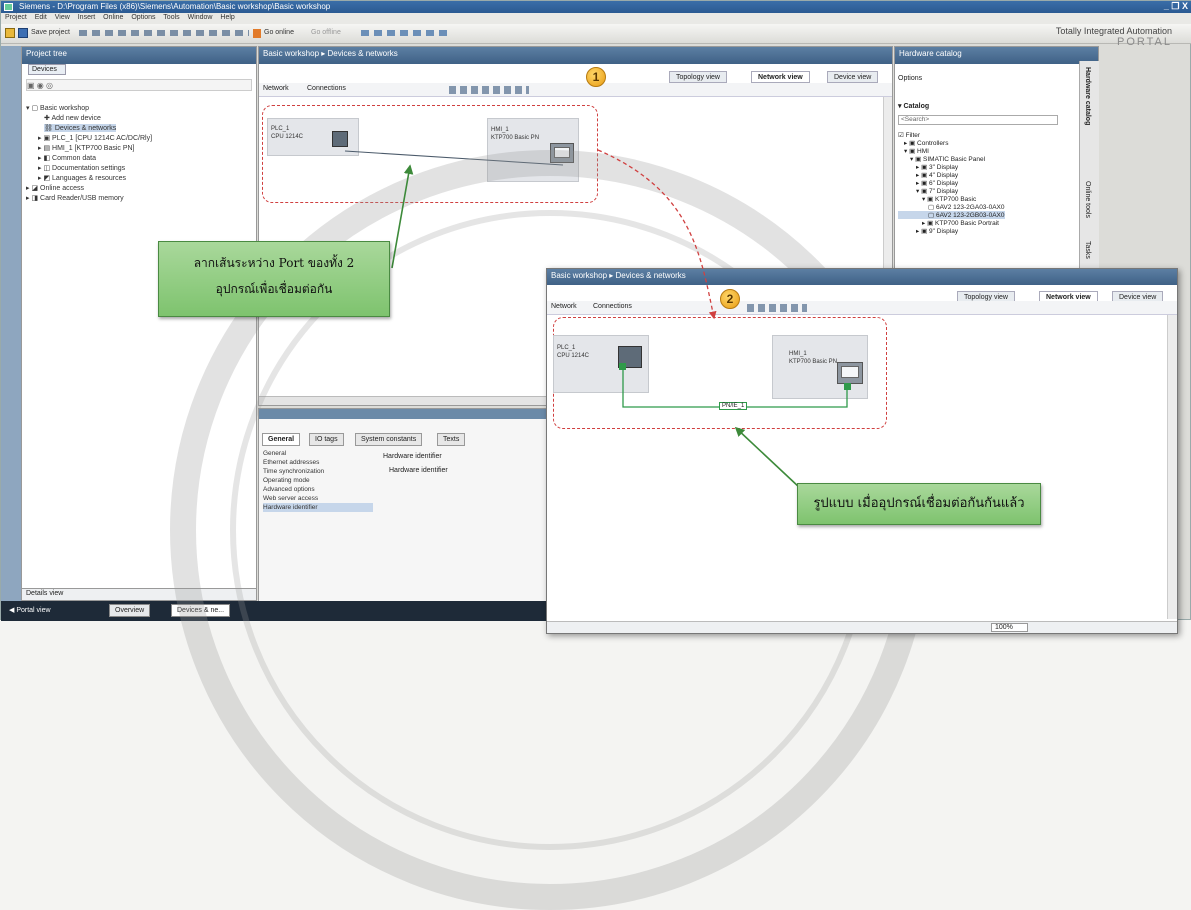 This screenshot has width=1191, height=910. I want to click on annotation-arrows, so click(596, 319).